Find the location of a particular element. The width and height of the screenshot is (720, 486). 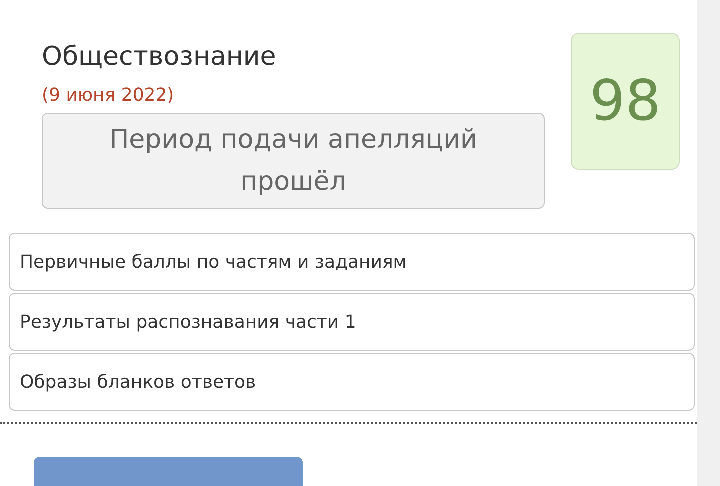

action-button is located at coordinates (168, 471).